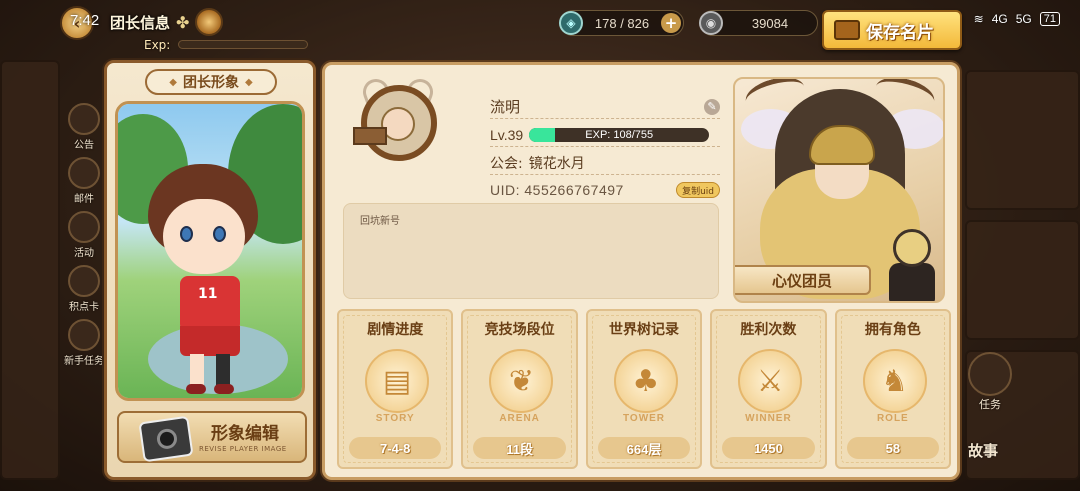 The width and height of the screenshot is (1080, 491). I want to click on stat-badge: STORY, so click(395, 418).